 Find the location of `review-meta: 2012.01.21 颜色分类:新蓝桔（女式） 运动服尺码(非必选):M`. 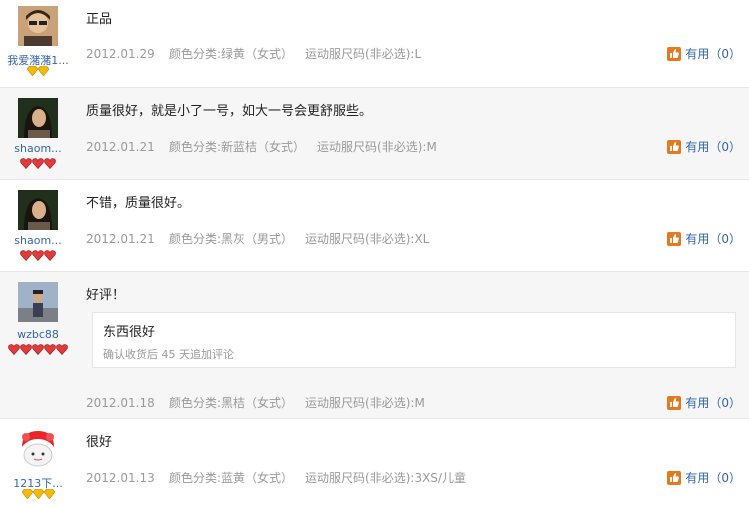

review-meta: 2012.01.21 颜色分类:新蓝桔（女式） 运动服尺码(非必选):M is located at coordinates (261, 146).